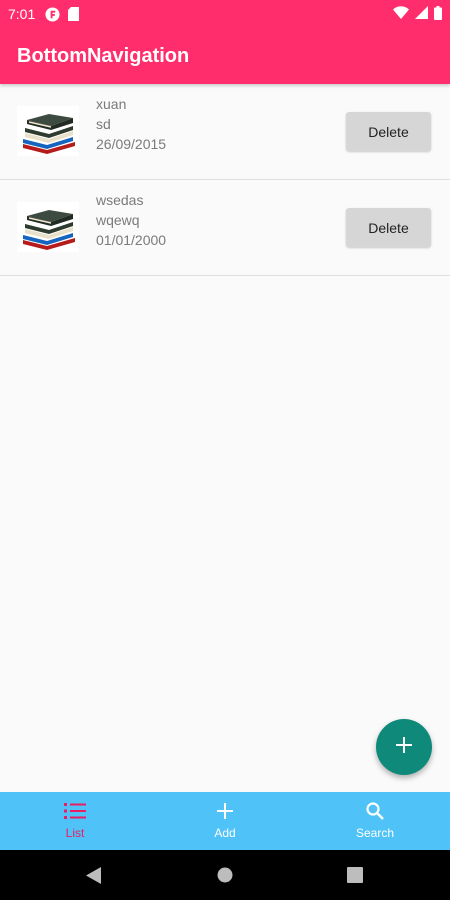 Image resolution: width=450 pixels, height=900 pixels. I want to click on add-fab-button, so click(404, 747).